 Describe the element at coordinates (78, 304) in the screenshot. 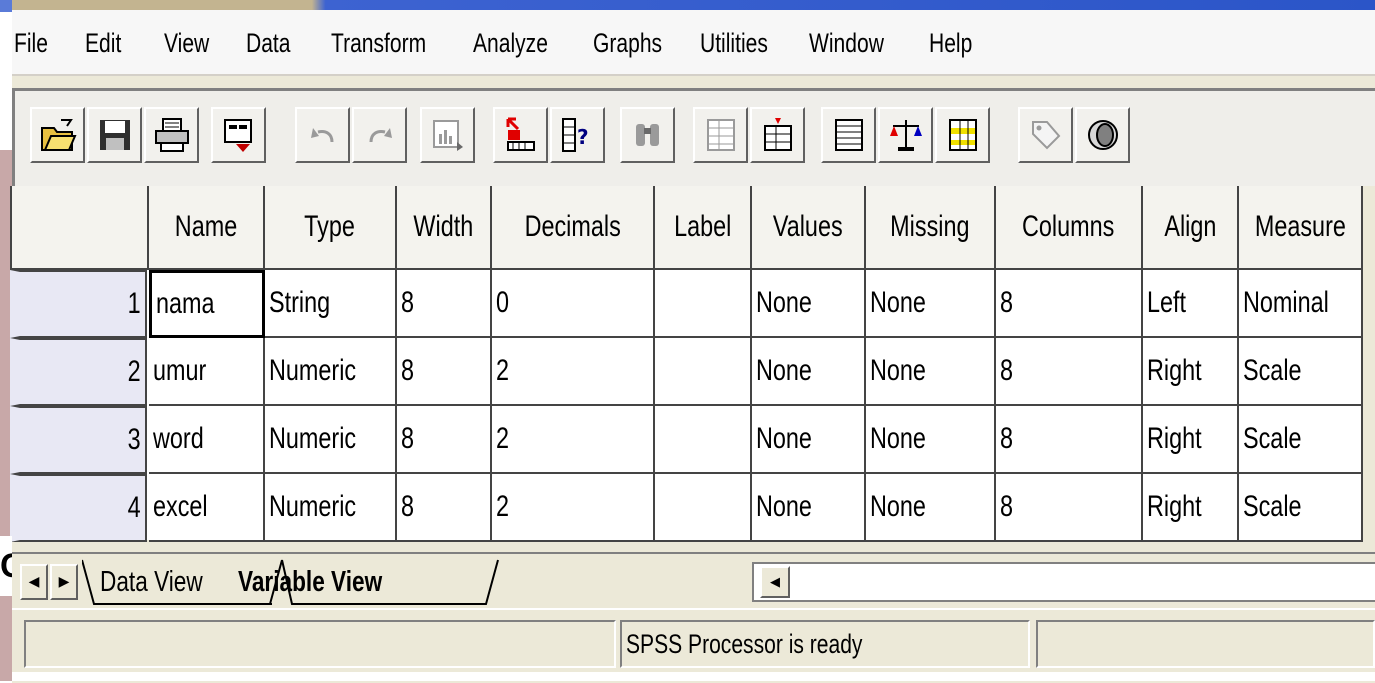

I see `row-header: 1` at that location.